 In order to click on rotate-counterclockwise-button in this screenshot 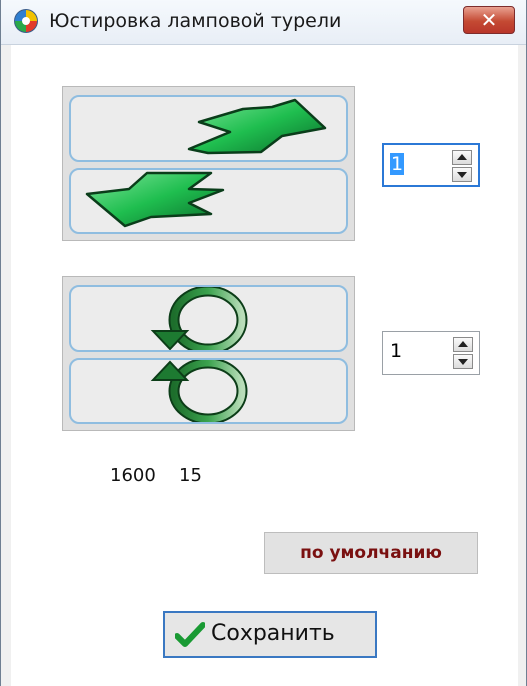, I will do `click(208, 391)`.